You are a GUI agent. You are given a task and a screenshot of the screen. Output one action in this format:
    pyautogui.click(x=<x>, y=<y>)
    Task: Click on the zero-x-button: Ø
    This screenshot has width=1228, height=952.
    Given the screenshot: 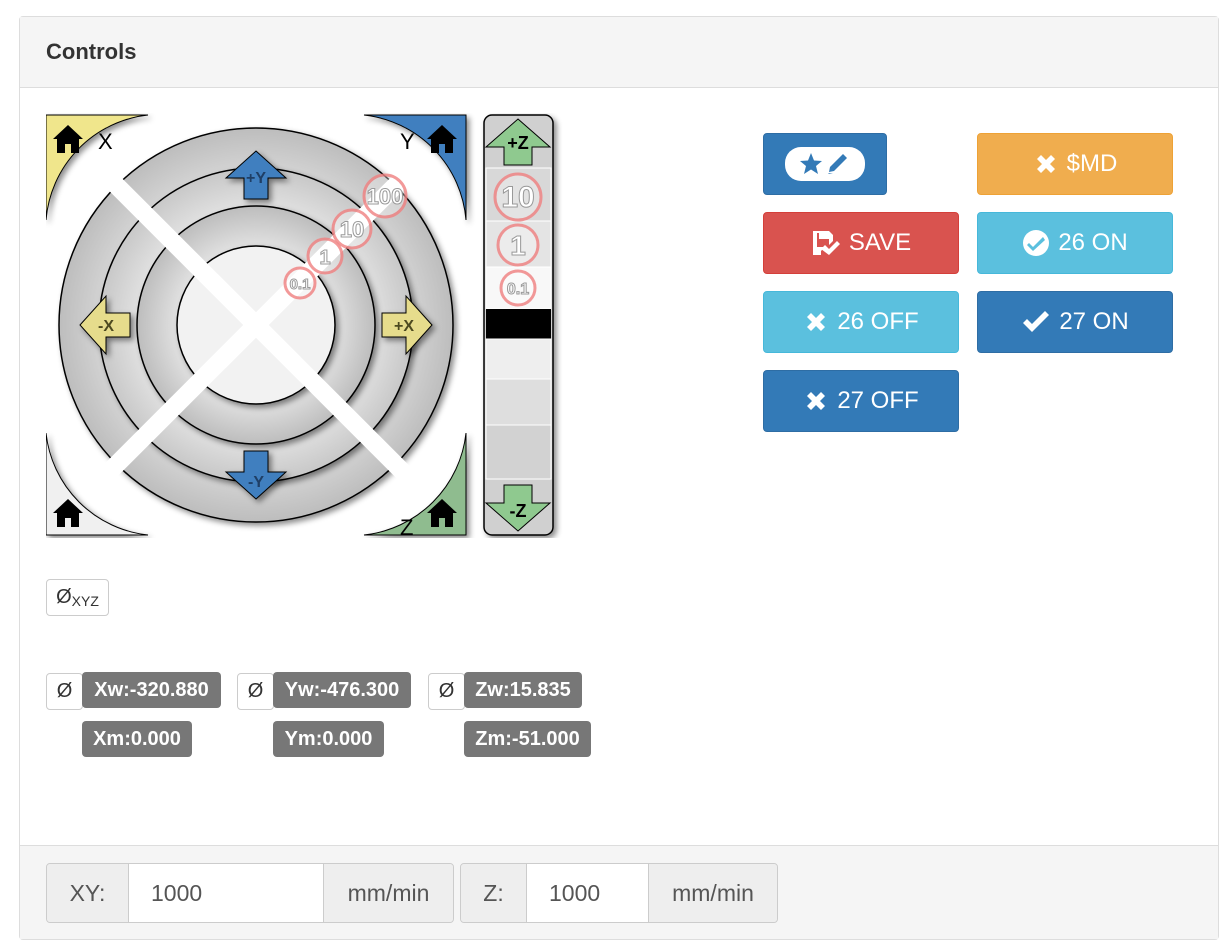 What is the action you would take?
    pyautogui.click(x=64, y=691)
    